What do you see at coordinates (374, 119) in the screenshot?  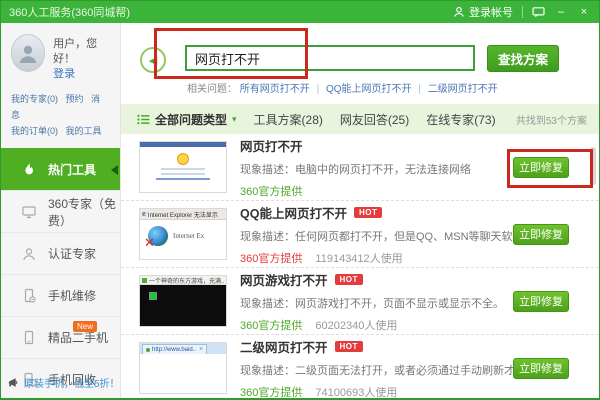 I see `tab-user-answers: 网友回答(25)` at bounding box center [374, 119].